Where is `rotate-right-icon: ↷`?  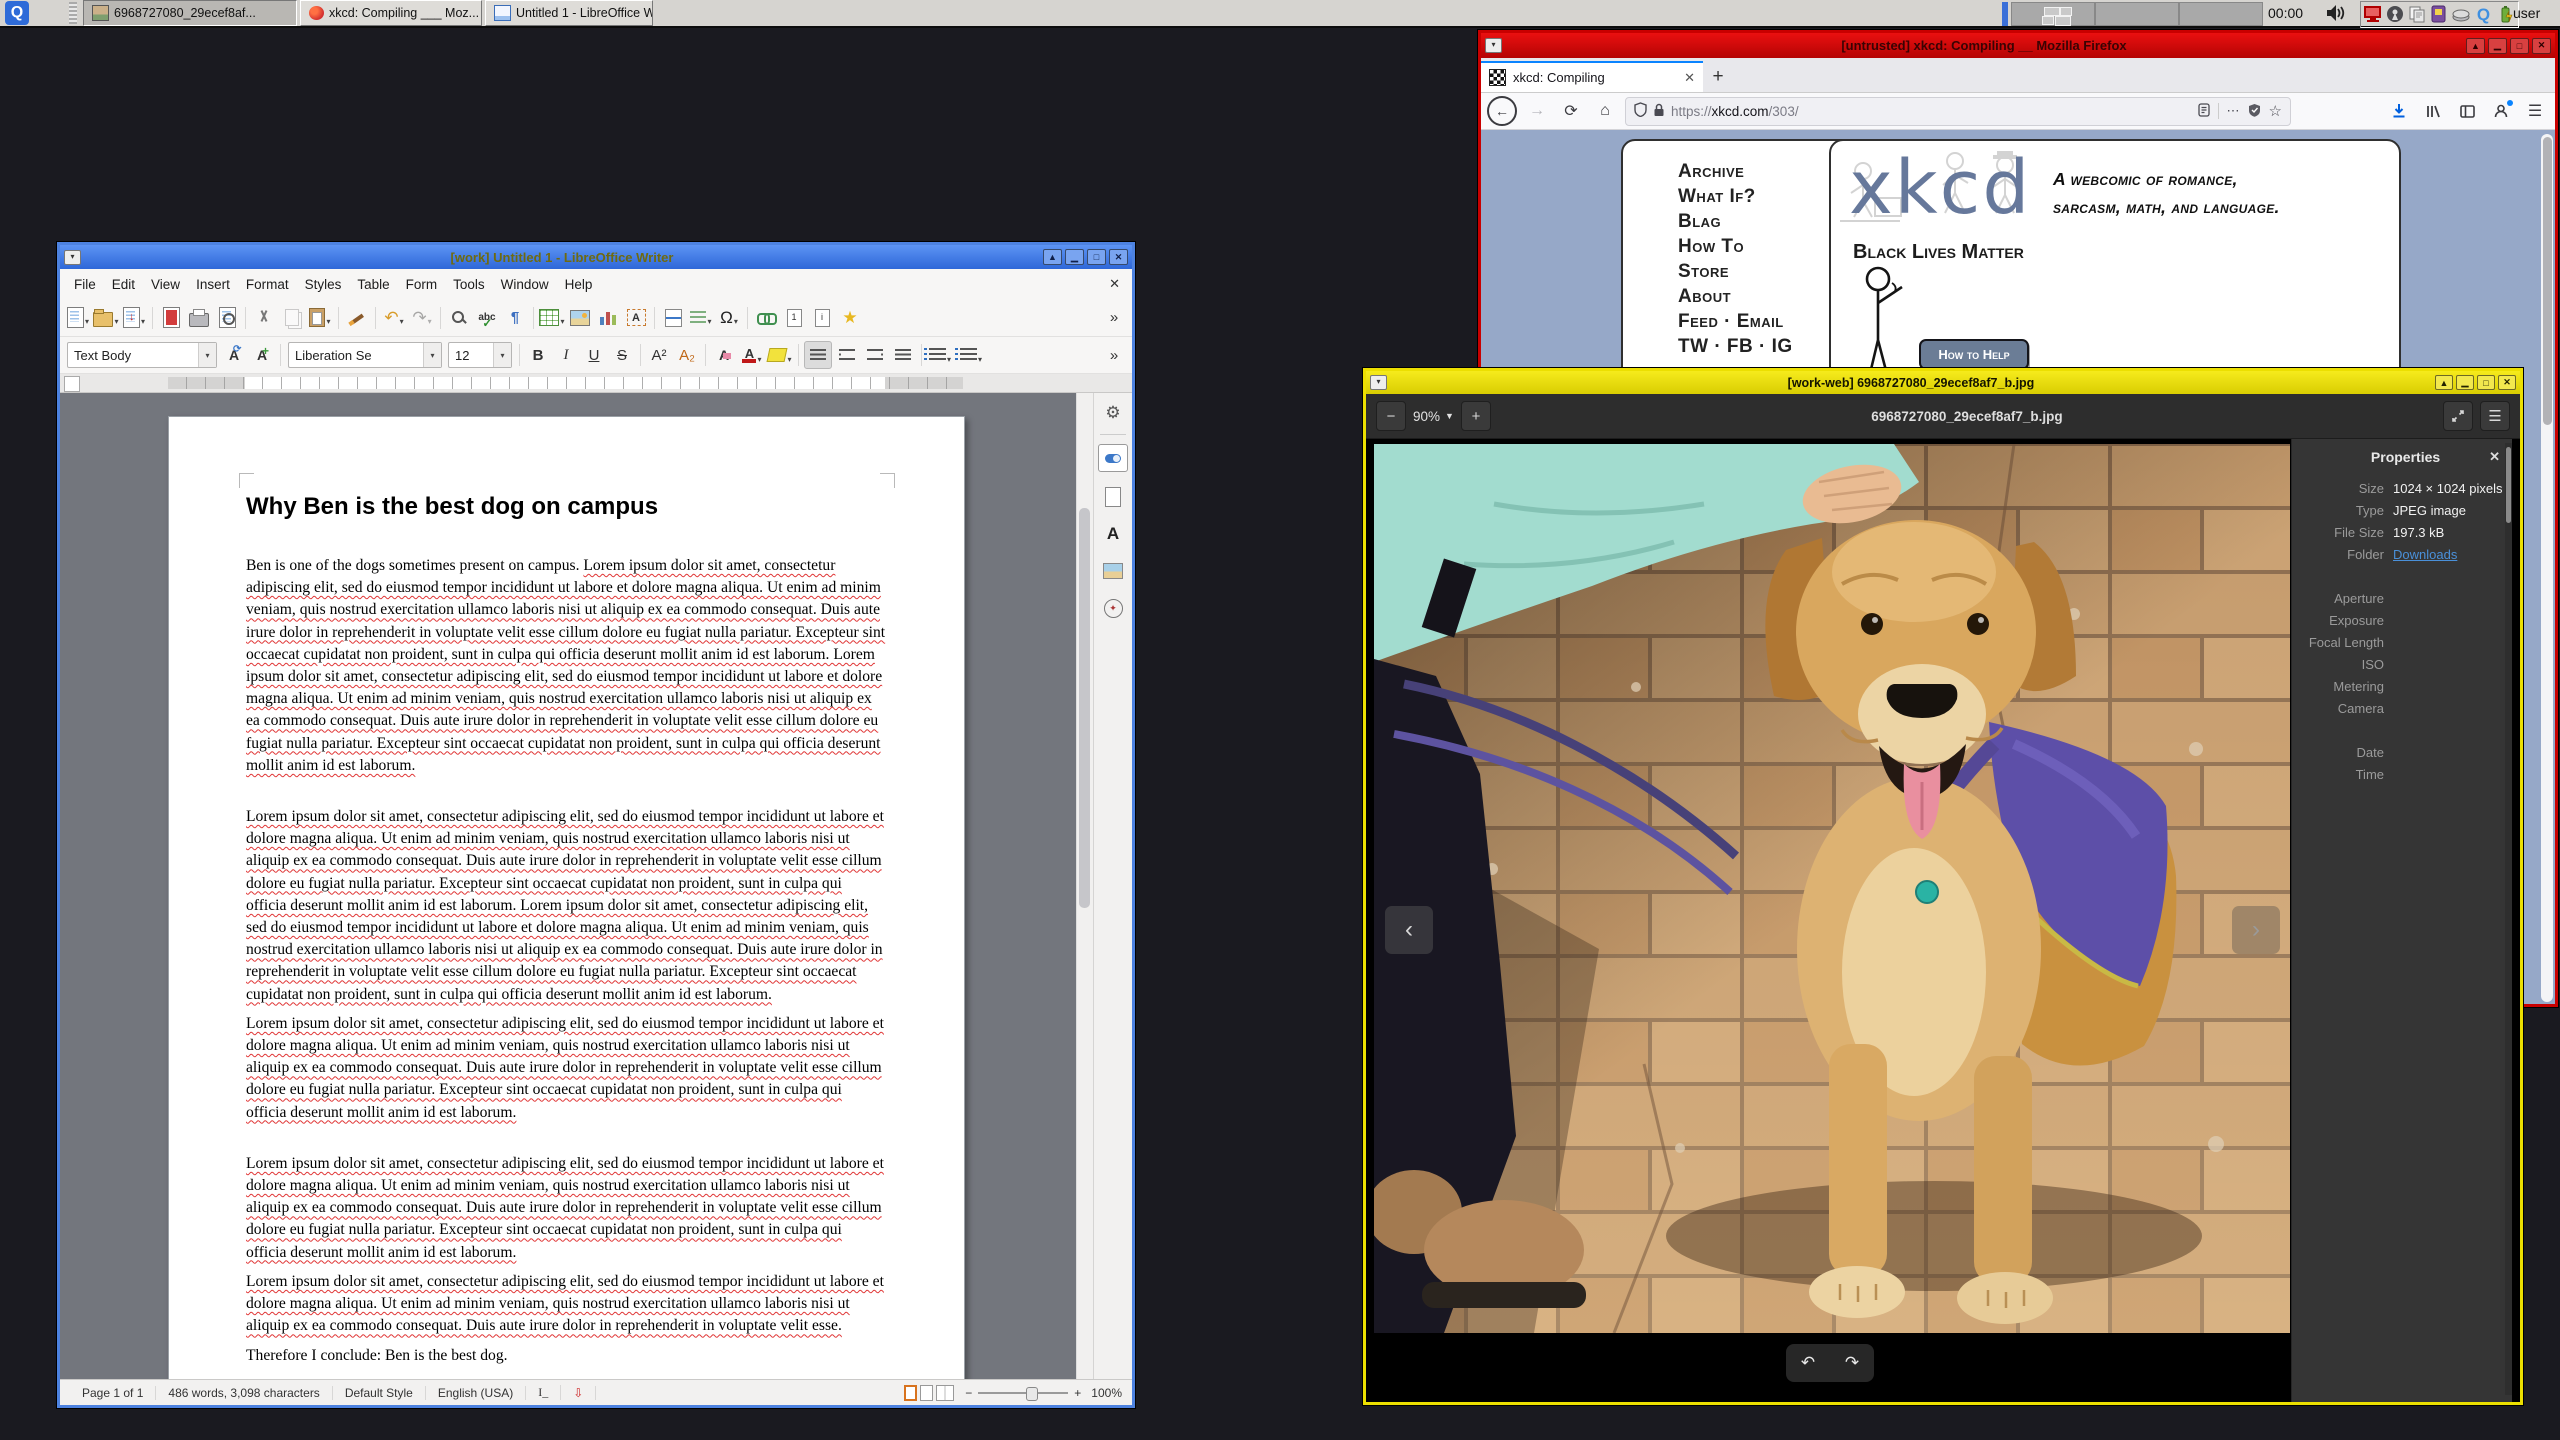 rotate-right-icon: ↷ is located at coordinates (1852, 1363).